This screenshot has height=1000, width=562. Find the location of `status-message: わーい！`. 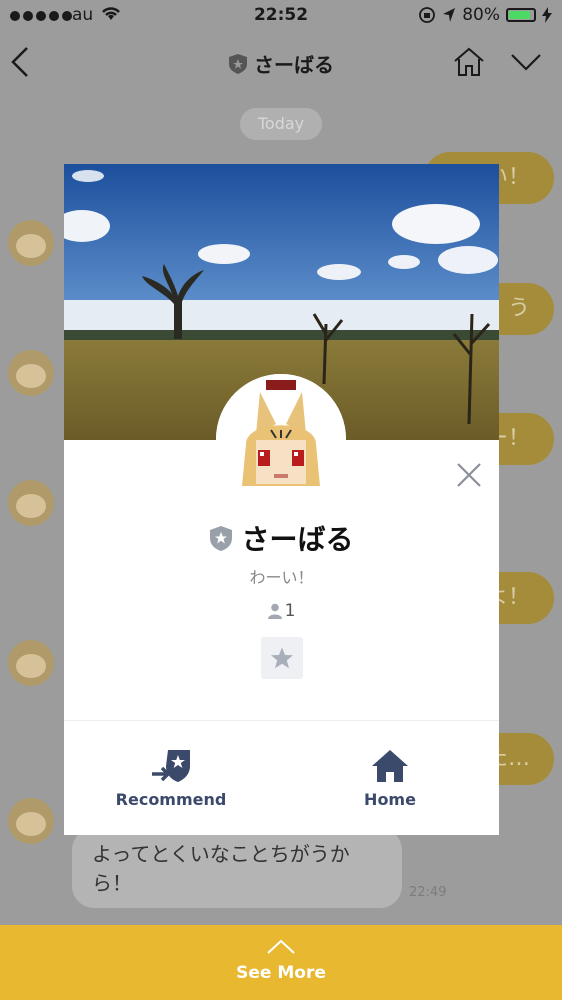

status-message: わーい！ is located at coordinates (281, 577).